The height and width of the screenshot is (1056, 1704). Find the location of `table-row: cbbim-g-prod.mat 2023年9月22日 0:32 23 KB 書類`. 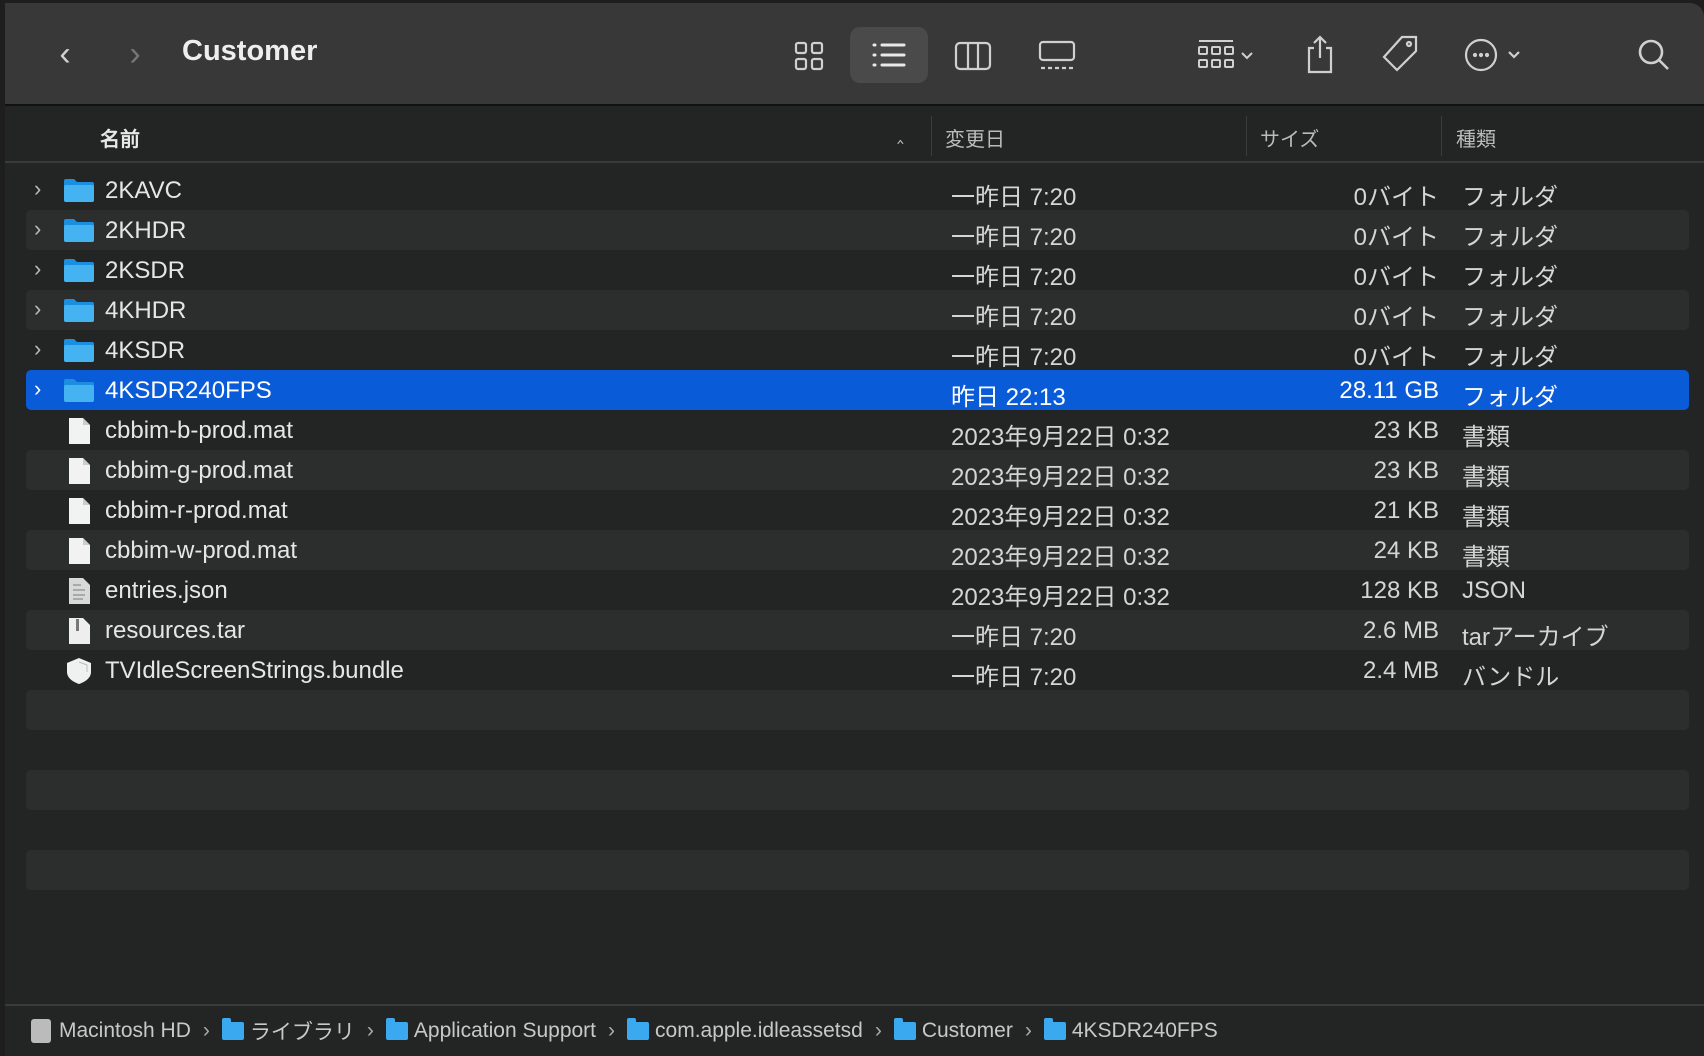

table-row: cbbim-g-prod.mat 2023年9月22日 0:32 23 KB 書類 is located at coordinates (857, 470).